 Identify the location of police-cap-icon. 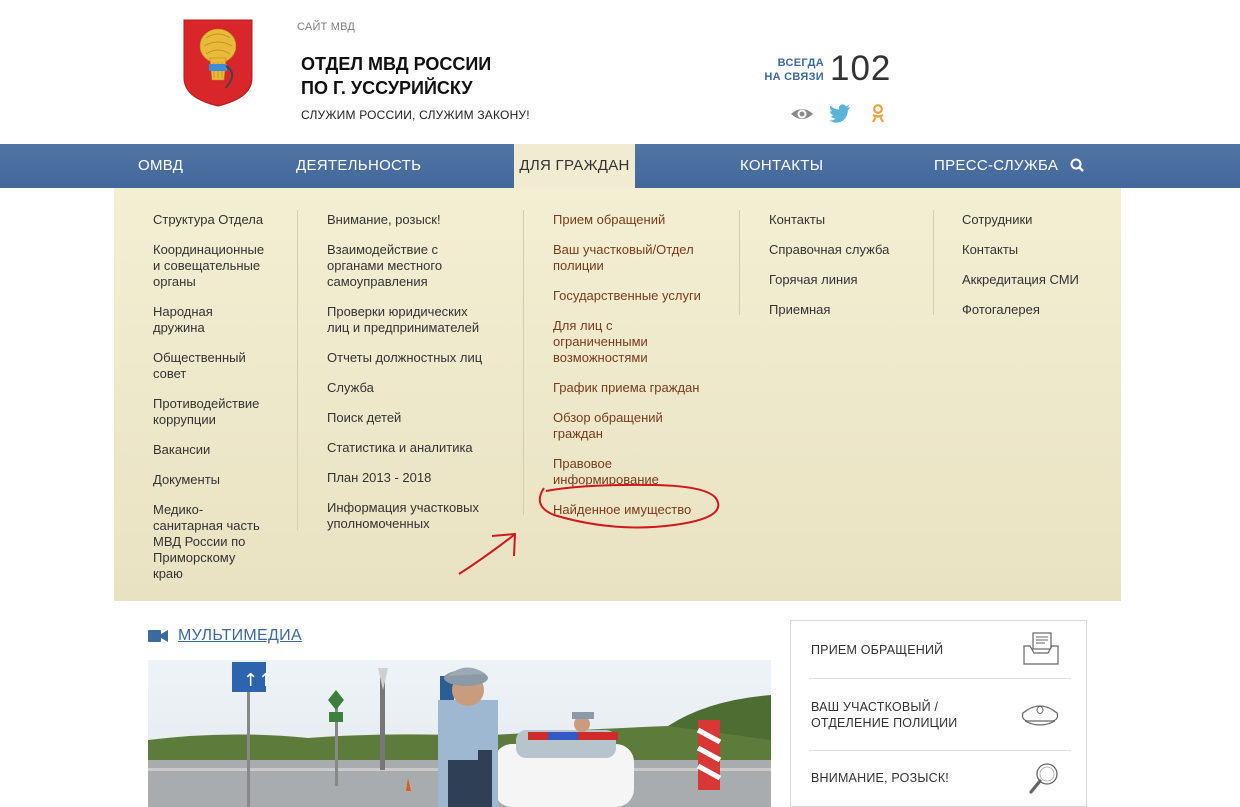
(1040, 715).